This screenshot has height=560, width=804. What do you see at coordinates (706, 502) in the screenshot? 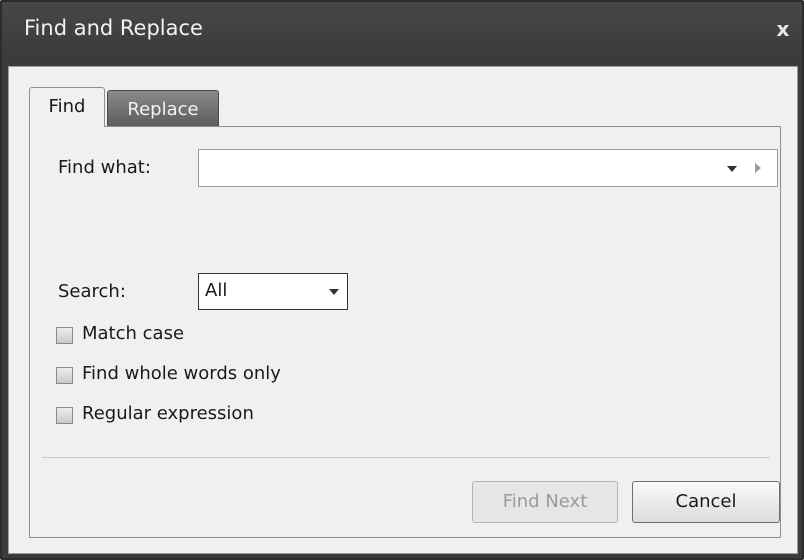
I see `cancel-button: Cancel` at bounding box center [706, 502].